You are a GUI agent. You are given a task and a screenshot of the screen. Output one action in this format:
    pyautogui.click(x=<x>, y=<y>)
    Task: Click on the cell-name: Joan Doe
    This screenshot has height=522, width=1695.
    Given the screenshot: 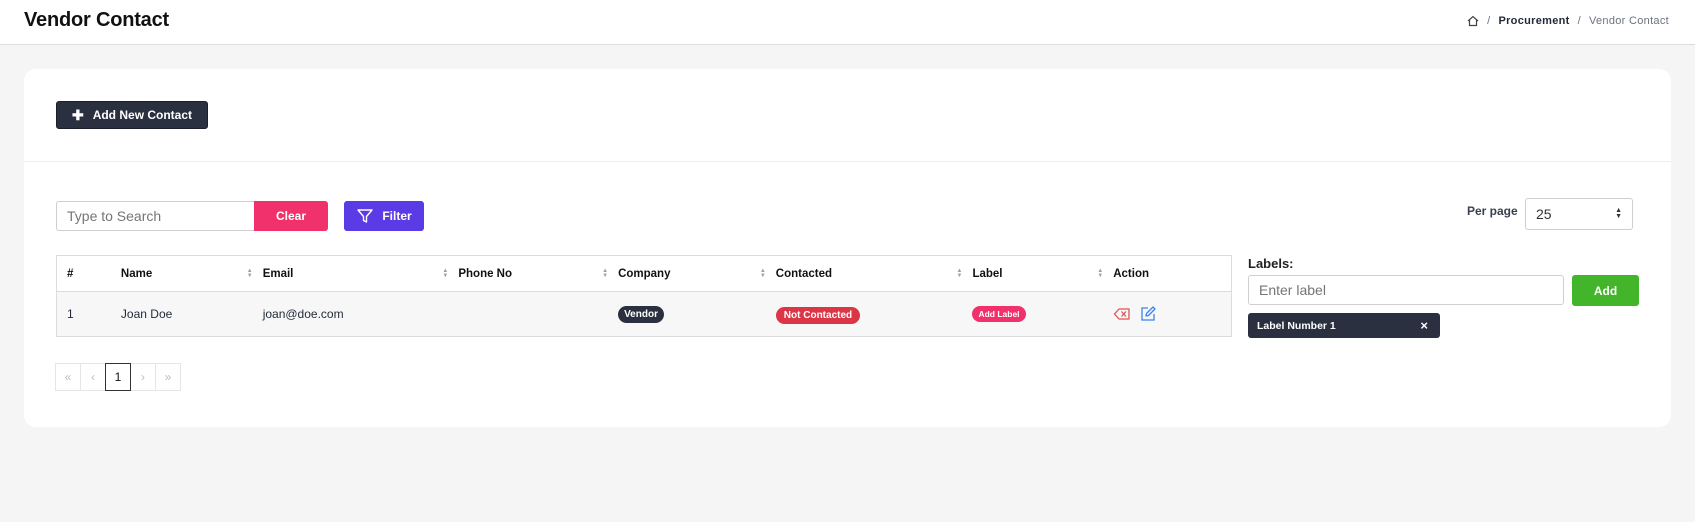 What is the action you would take?
    pyautogui.click(x=146, y=314)
    